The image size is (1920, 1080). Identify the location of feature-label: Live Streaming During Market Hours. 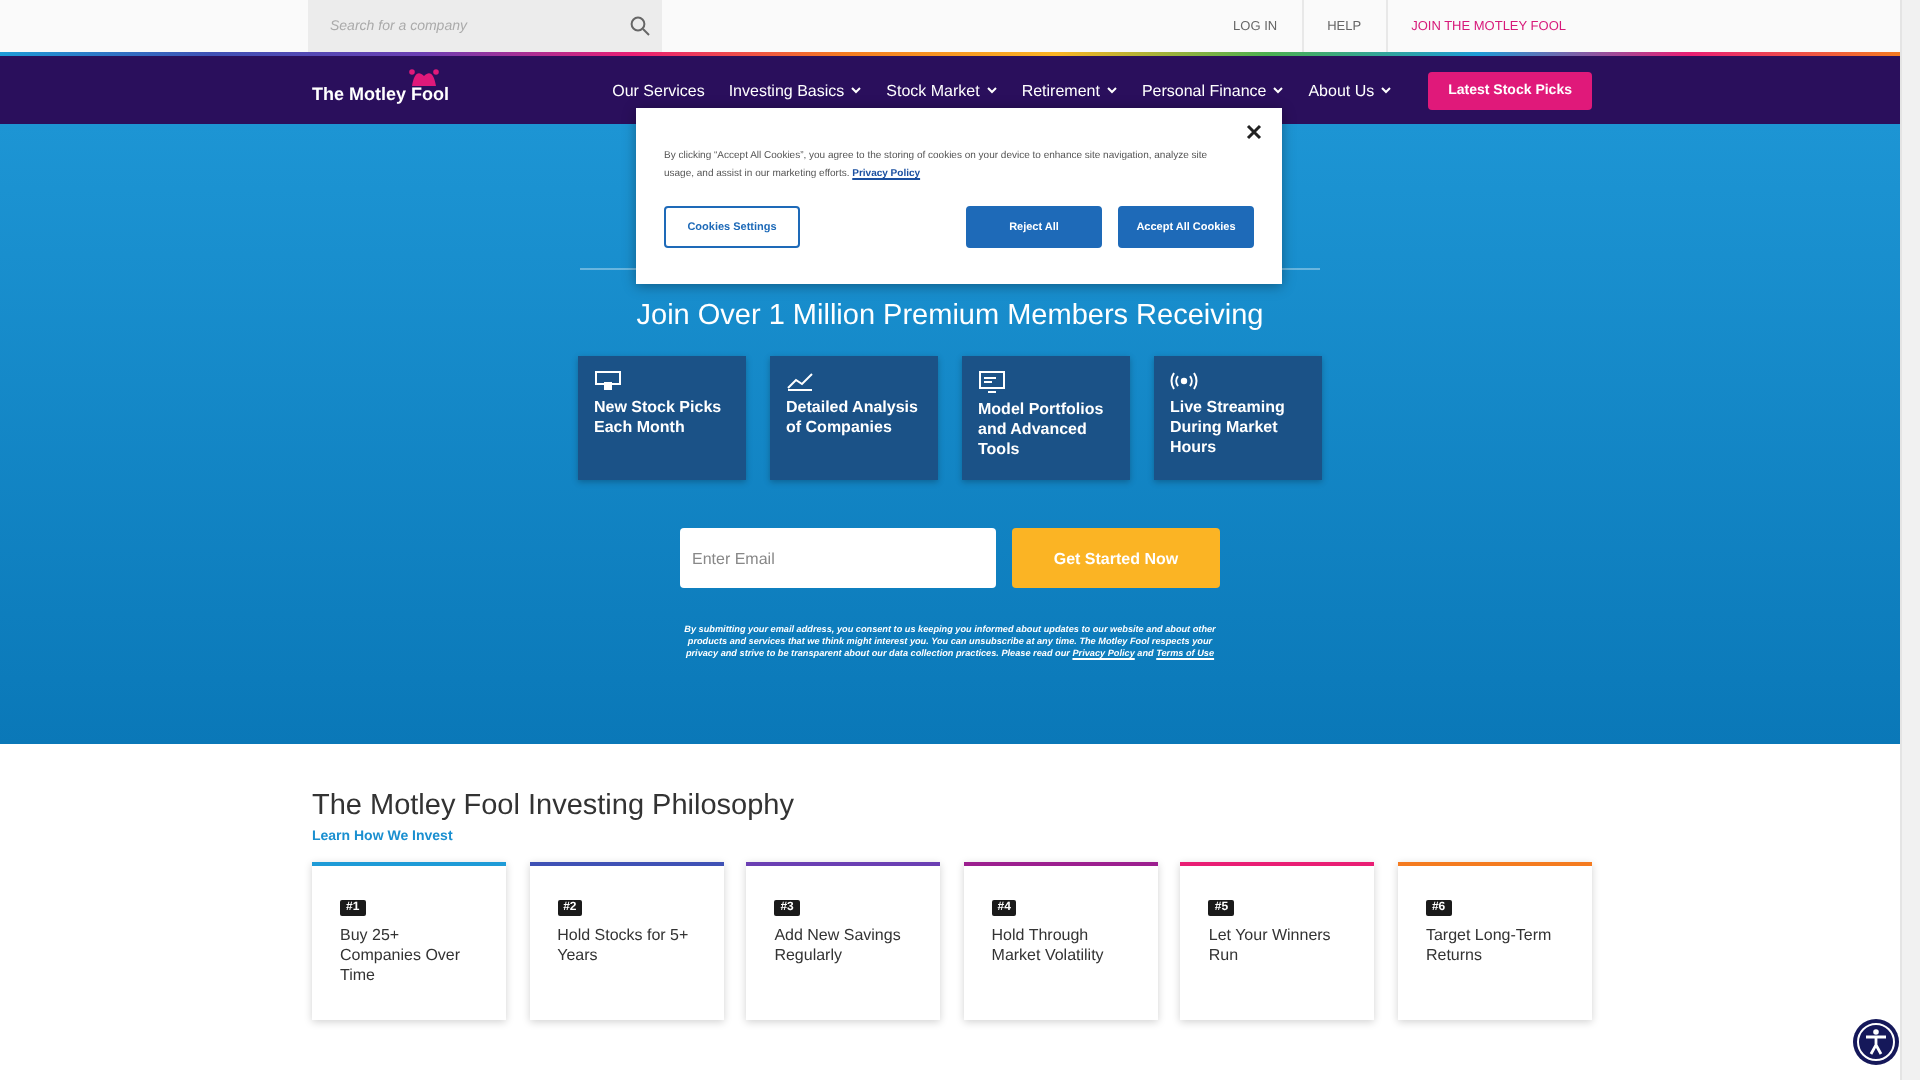
(1228, 428).